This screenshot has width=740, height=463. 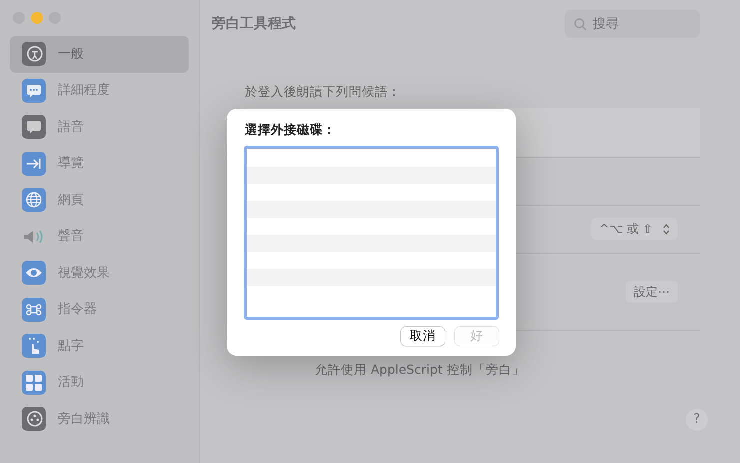 What do you see at coordinates (34, 200) in the screenshot?
I see `globe-icon` at bounding box center [34, 200].